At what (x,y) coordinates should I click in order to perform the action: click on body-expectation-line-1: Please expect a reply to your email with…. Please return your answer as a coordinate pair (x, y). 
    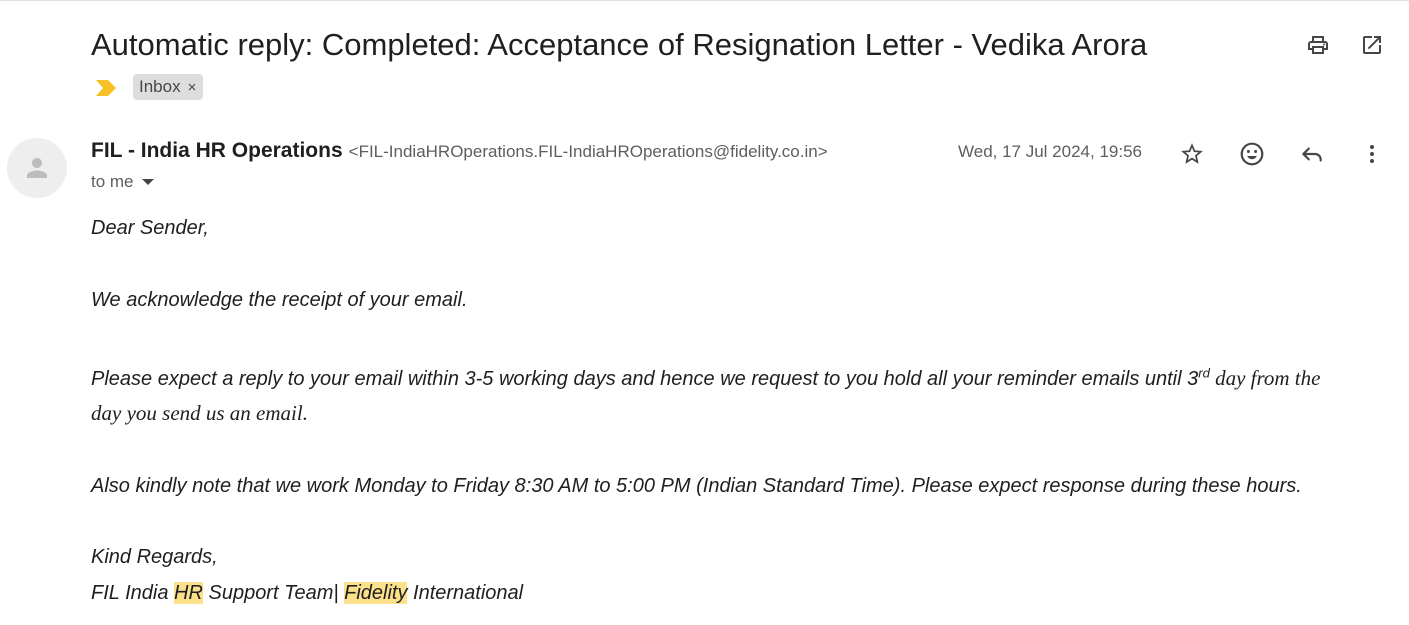
    Looking at the image, I should click on (741, 378).